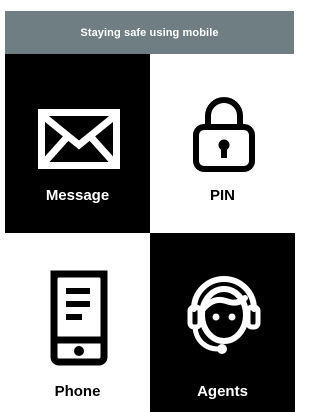  Describe the element at coordinates (224, 315) in the screenshot. I see `support-agent-headset-icon` at that location.